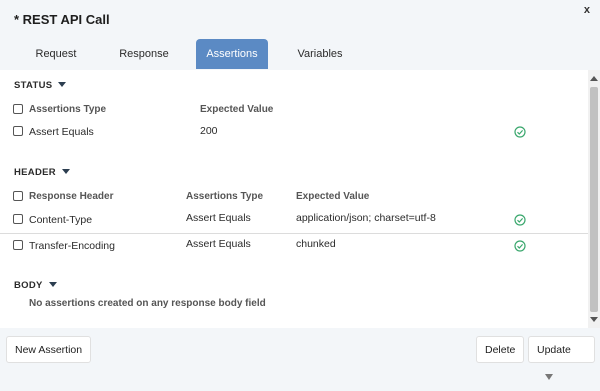 This screenshot has width=600, height=391. Describe the element at coordinates (366, 218) in the screenshot. I see `header-row-expected: application/json; charset=utf-8` at that location.